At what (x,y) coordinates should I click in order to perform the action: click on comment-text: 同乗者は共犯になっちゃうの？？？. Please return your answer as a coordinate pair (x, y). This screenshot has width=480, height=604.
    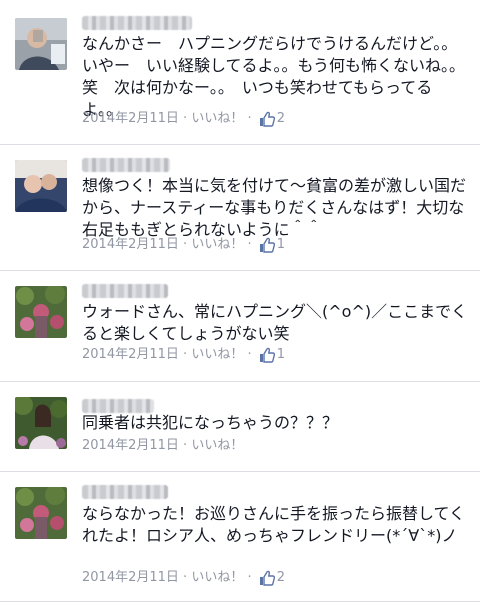
    Looking at the image, I should click on (210, 422).